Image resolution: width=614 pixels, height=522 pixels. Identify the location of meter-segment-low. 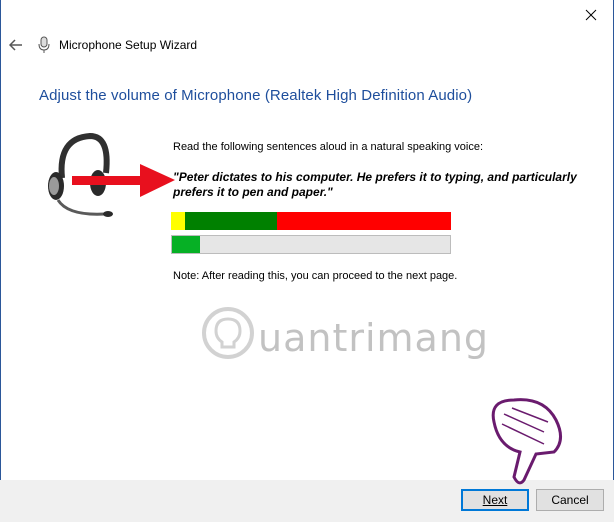
(178, 221).